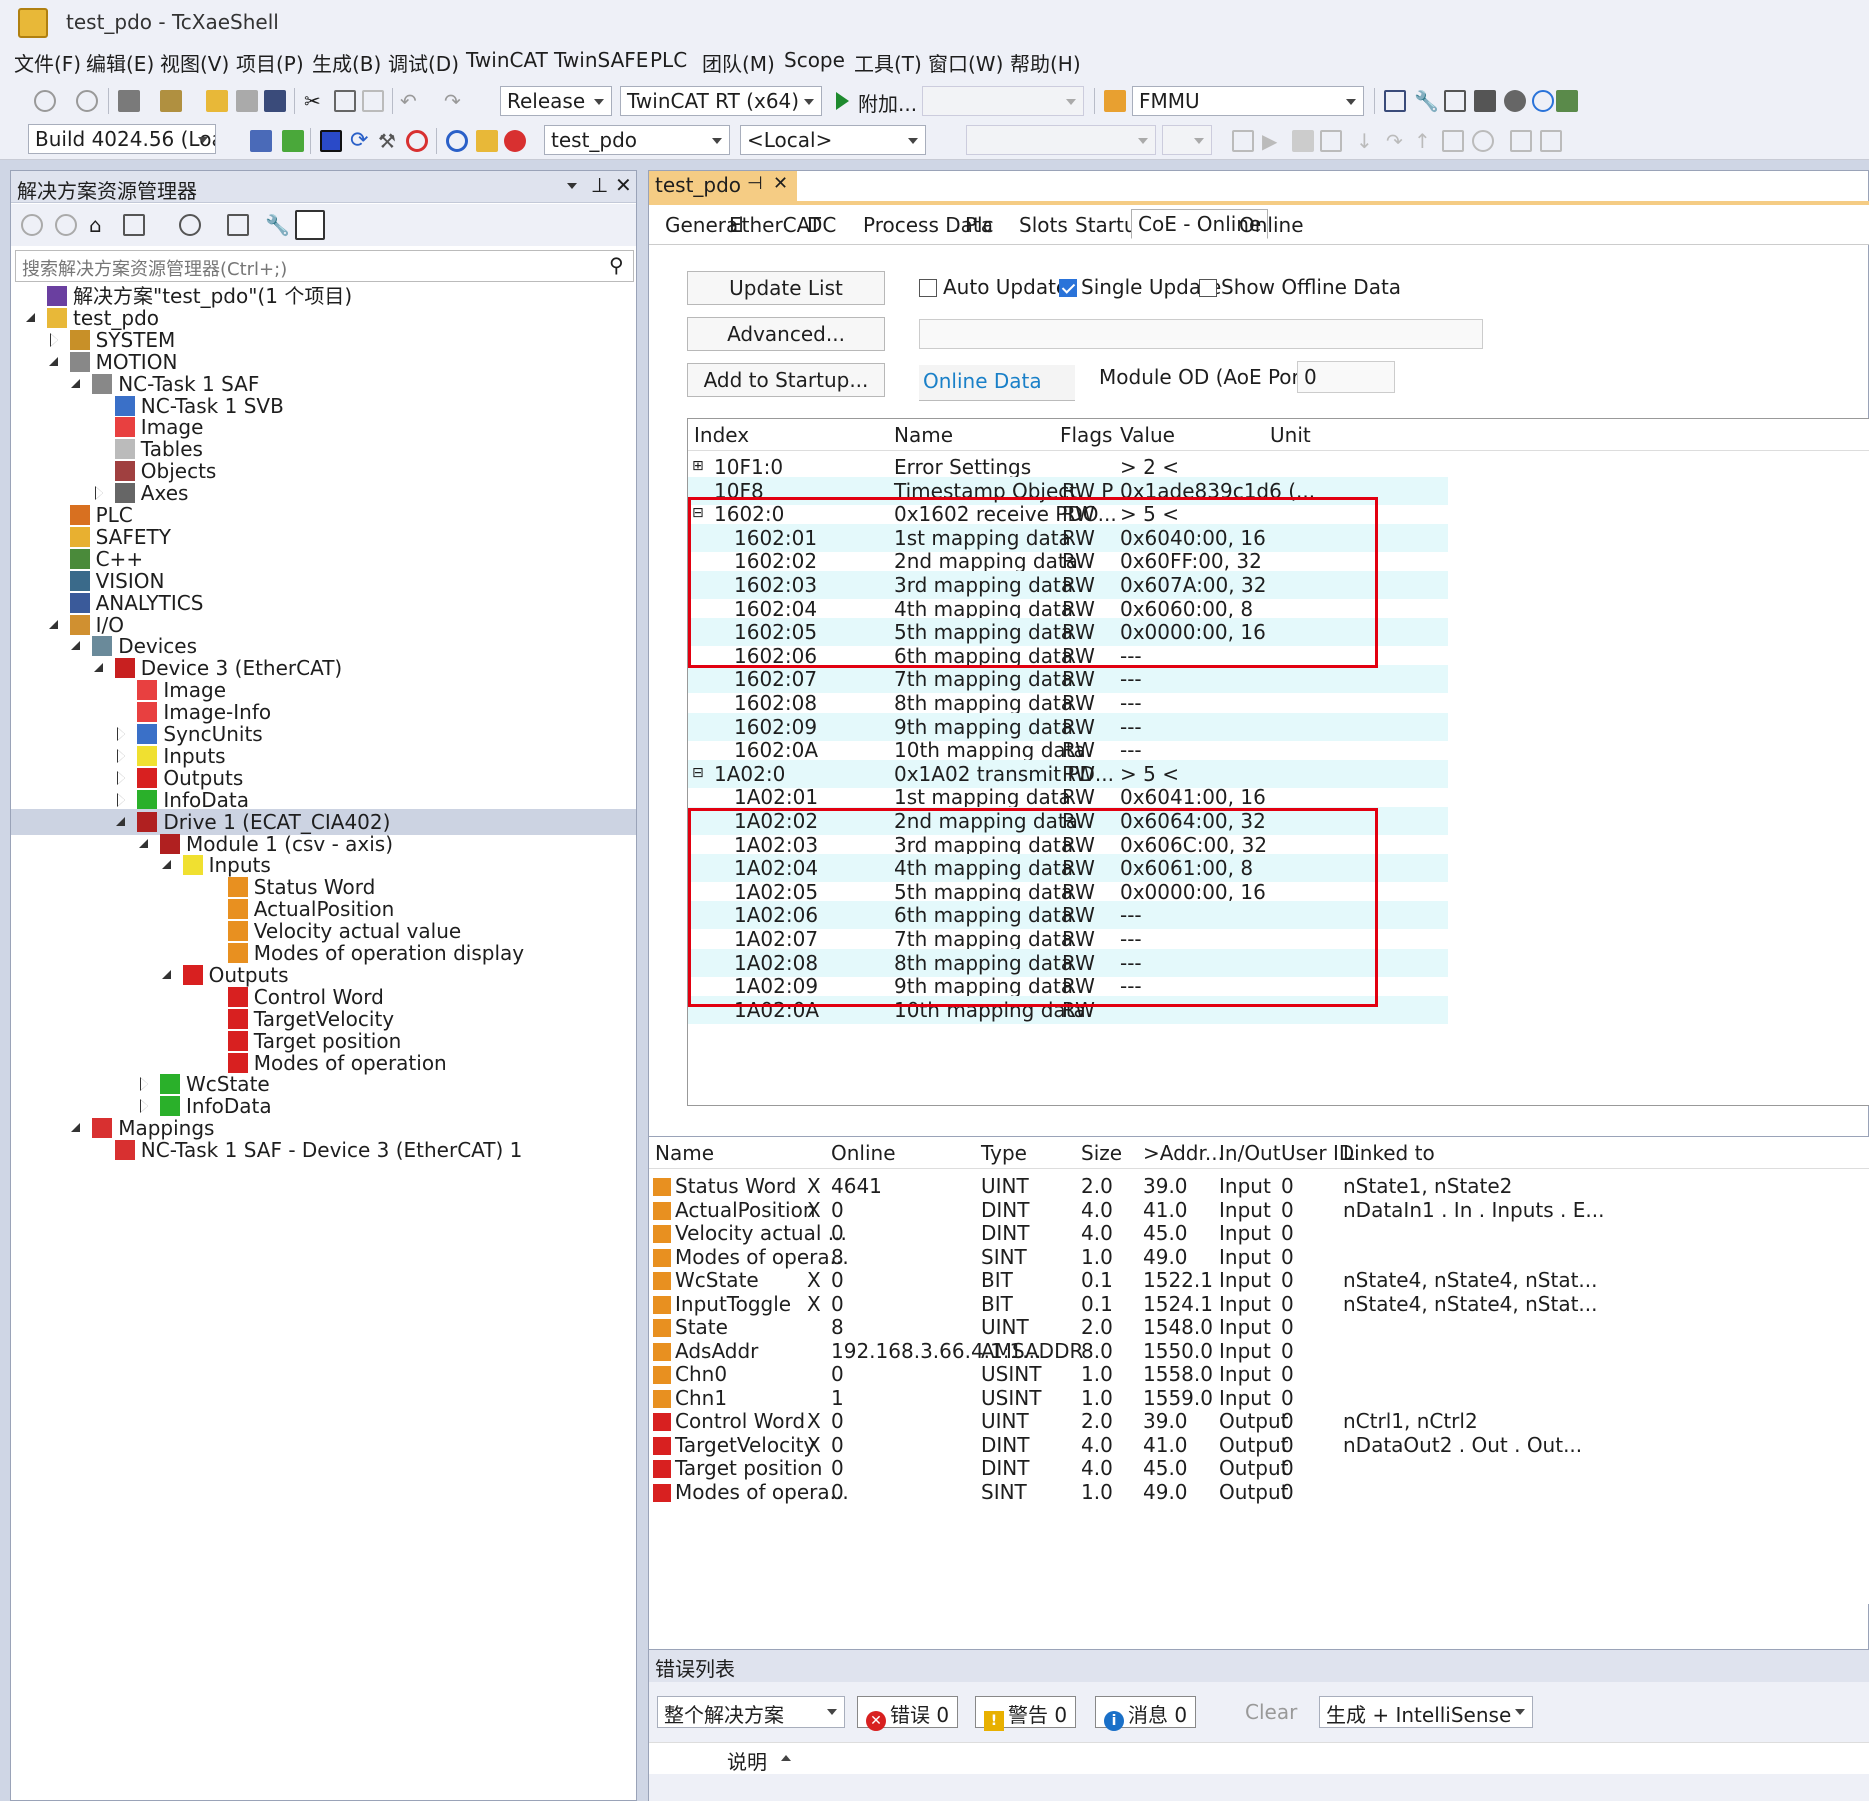 This screenshot has height=1801, width=1869. I want to click on update-list-button: Update List, so click(786, 288).